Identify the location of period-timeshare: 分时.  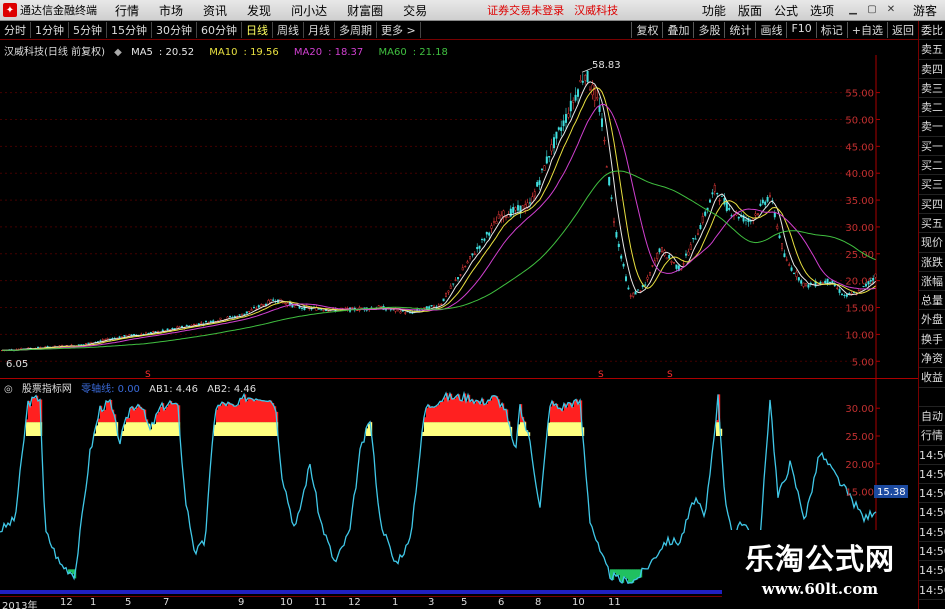
(15, 30).